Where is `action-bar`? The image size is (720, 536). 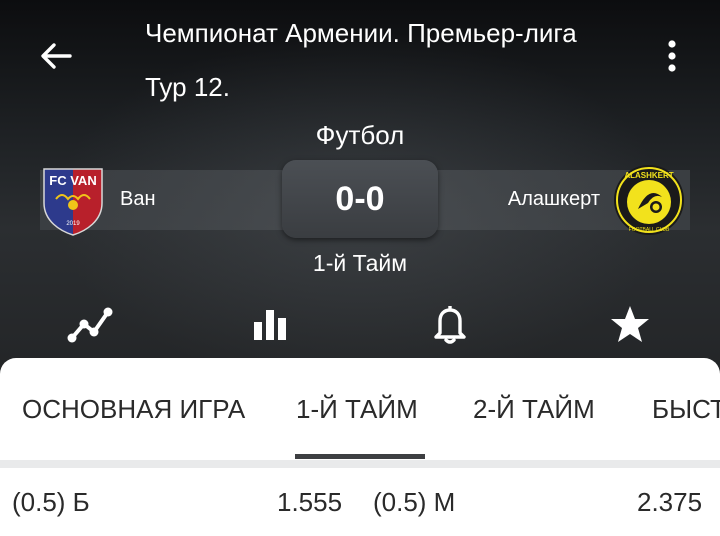 action-bar is located at coordinates (360, 324).